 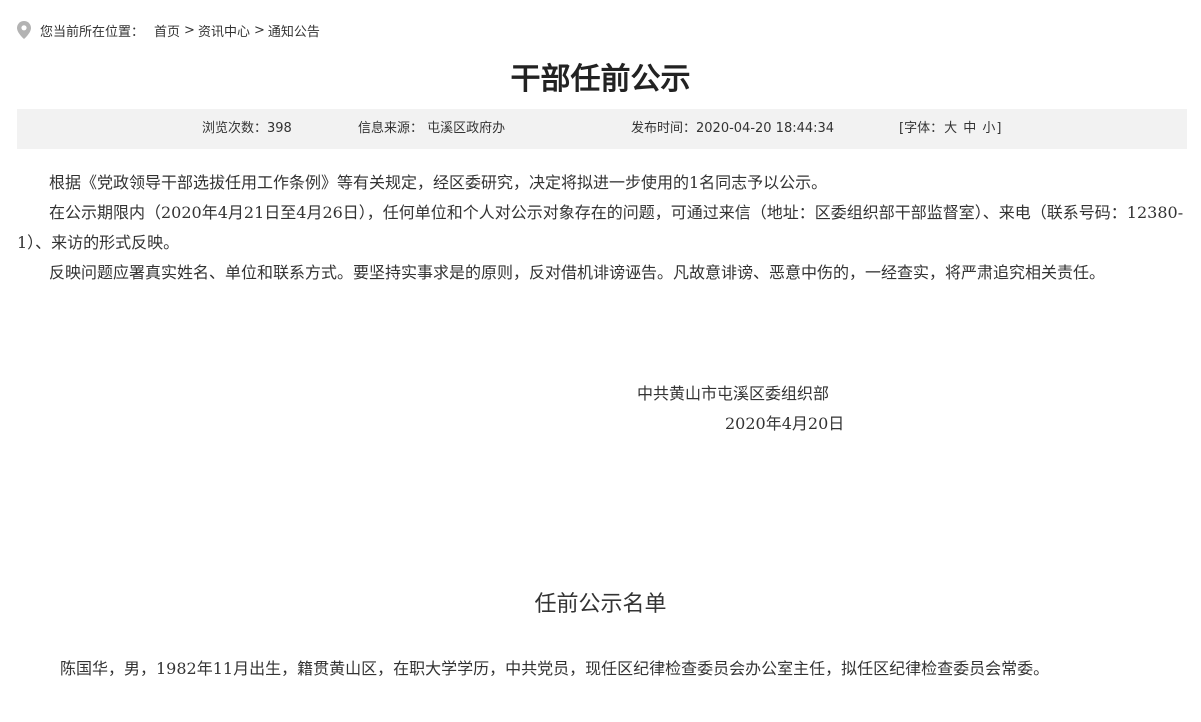 I want to click on font-size-switcher: [字体：大 中 小], so click(x=950, y=129).